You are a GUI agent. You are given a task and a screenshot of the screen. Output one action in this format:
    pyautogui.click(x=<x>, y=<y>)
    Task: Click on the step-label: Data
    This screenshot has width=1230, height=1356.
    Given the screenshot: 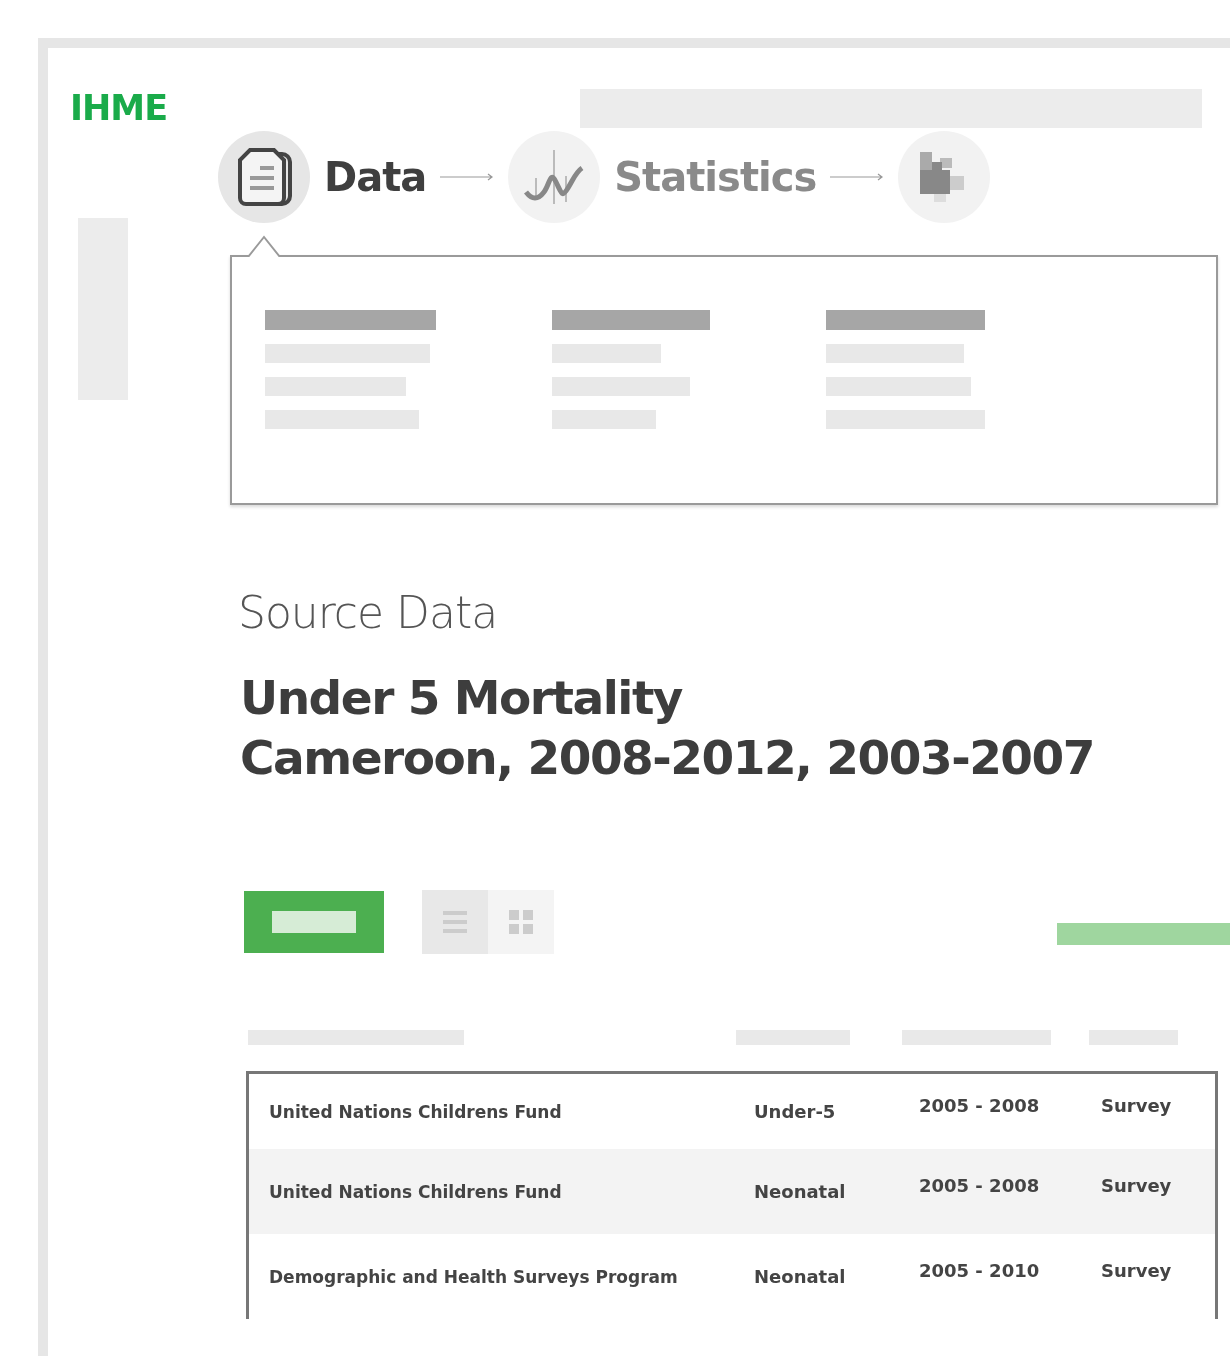 What is the action you would take?
    pyautogui.click(x=375, y=177)
    